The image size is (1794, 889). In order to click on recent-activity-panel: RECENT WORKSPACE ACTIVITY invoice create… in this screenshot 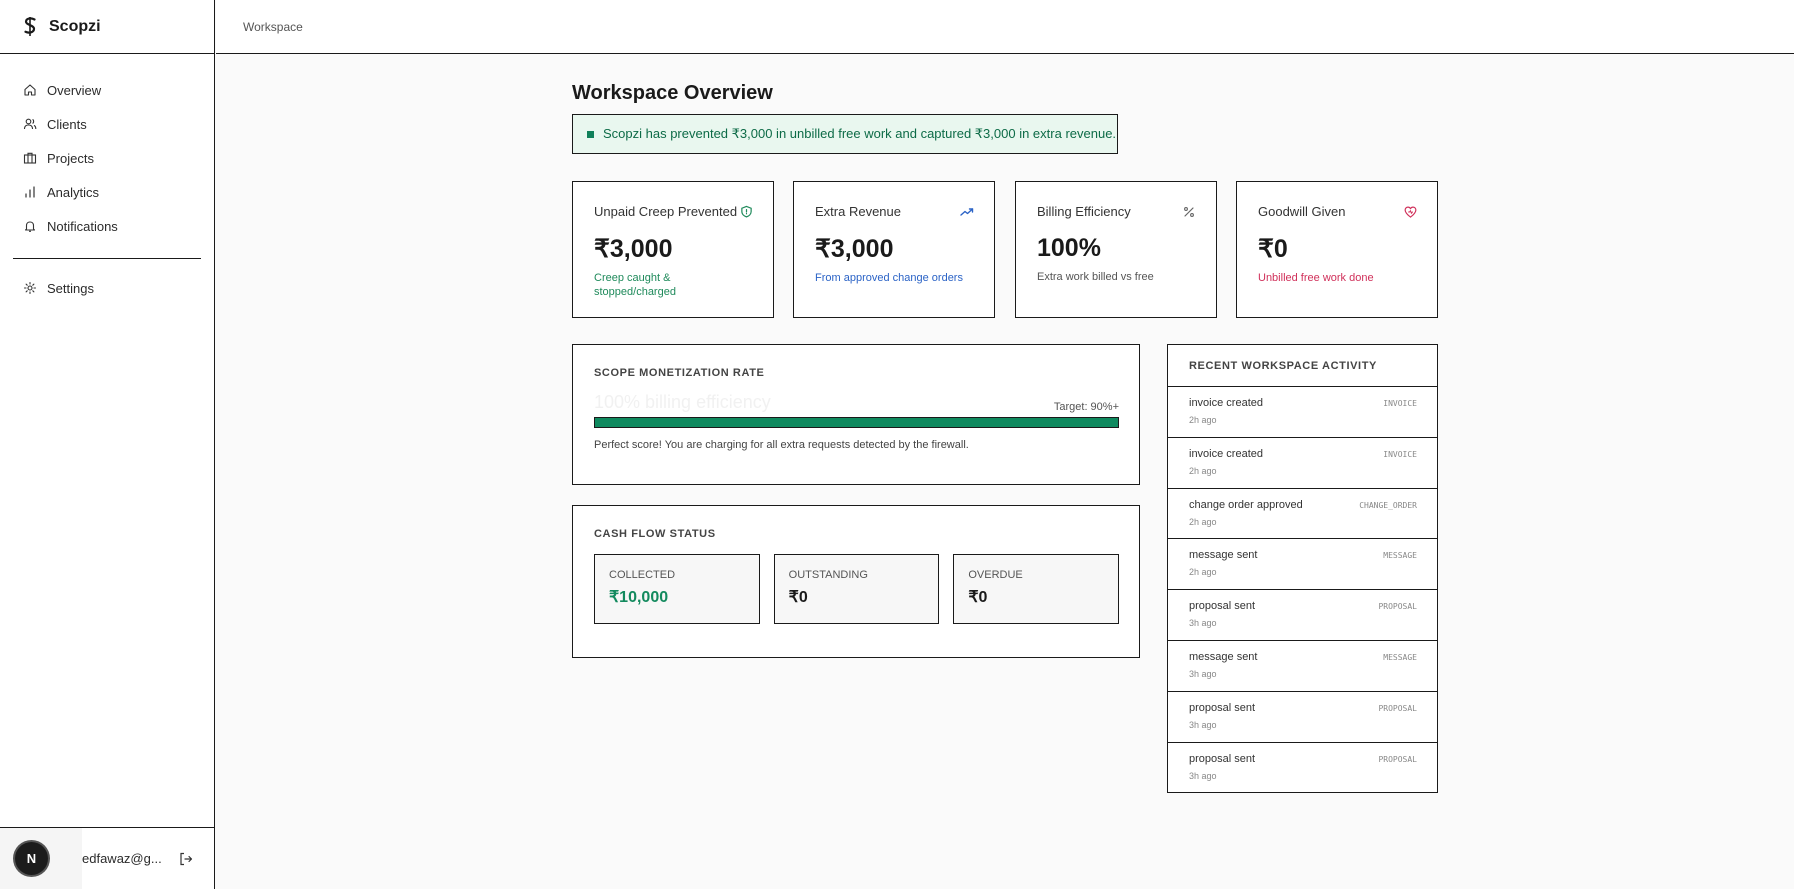, I will do `click(1302, 568)`.